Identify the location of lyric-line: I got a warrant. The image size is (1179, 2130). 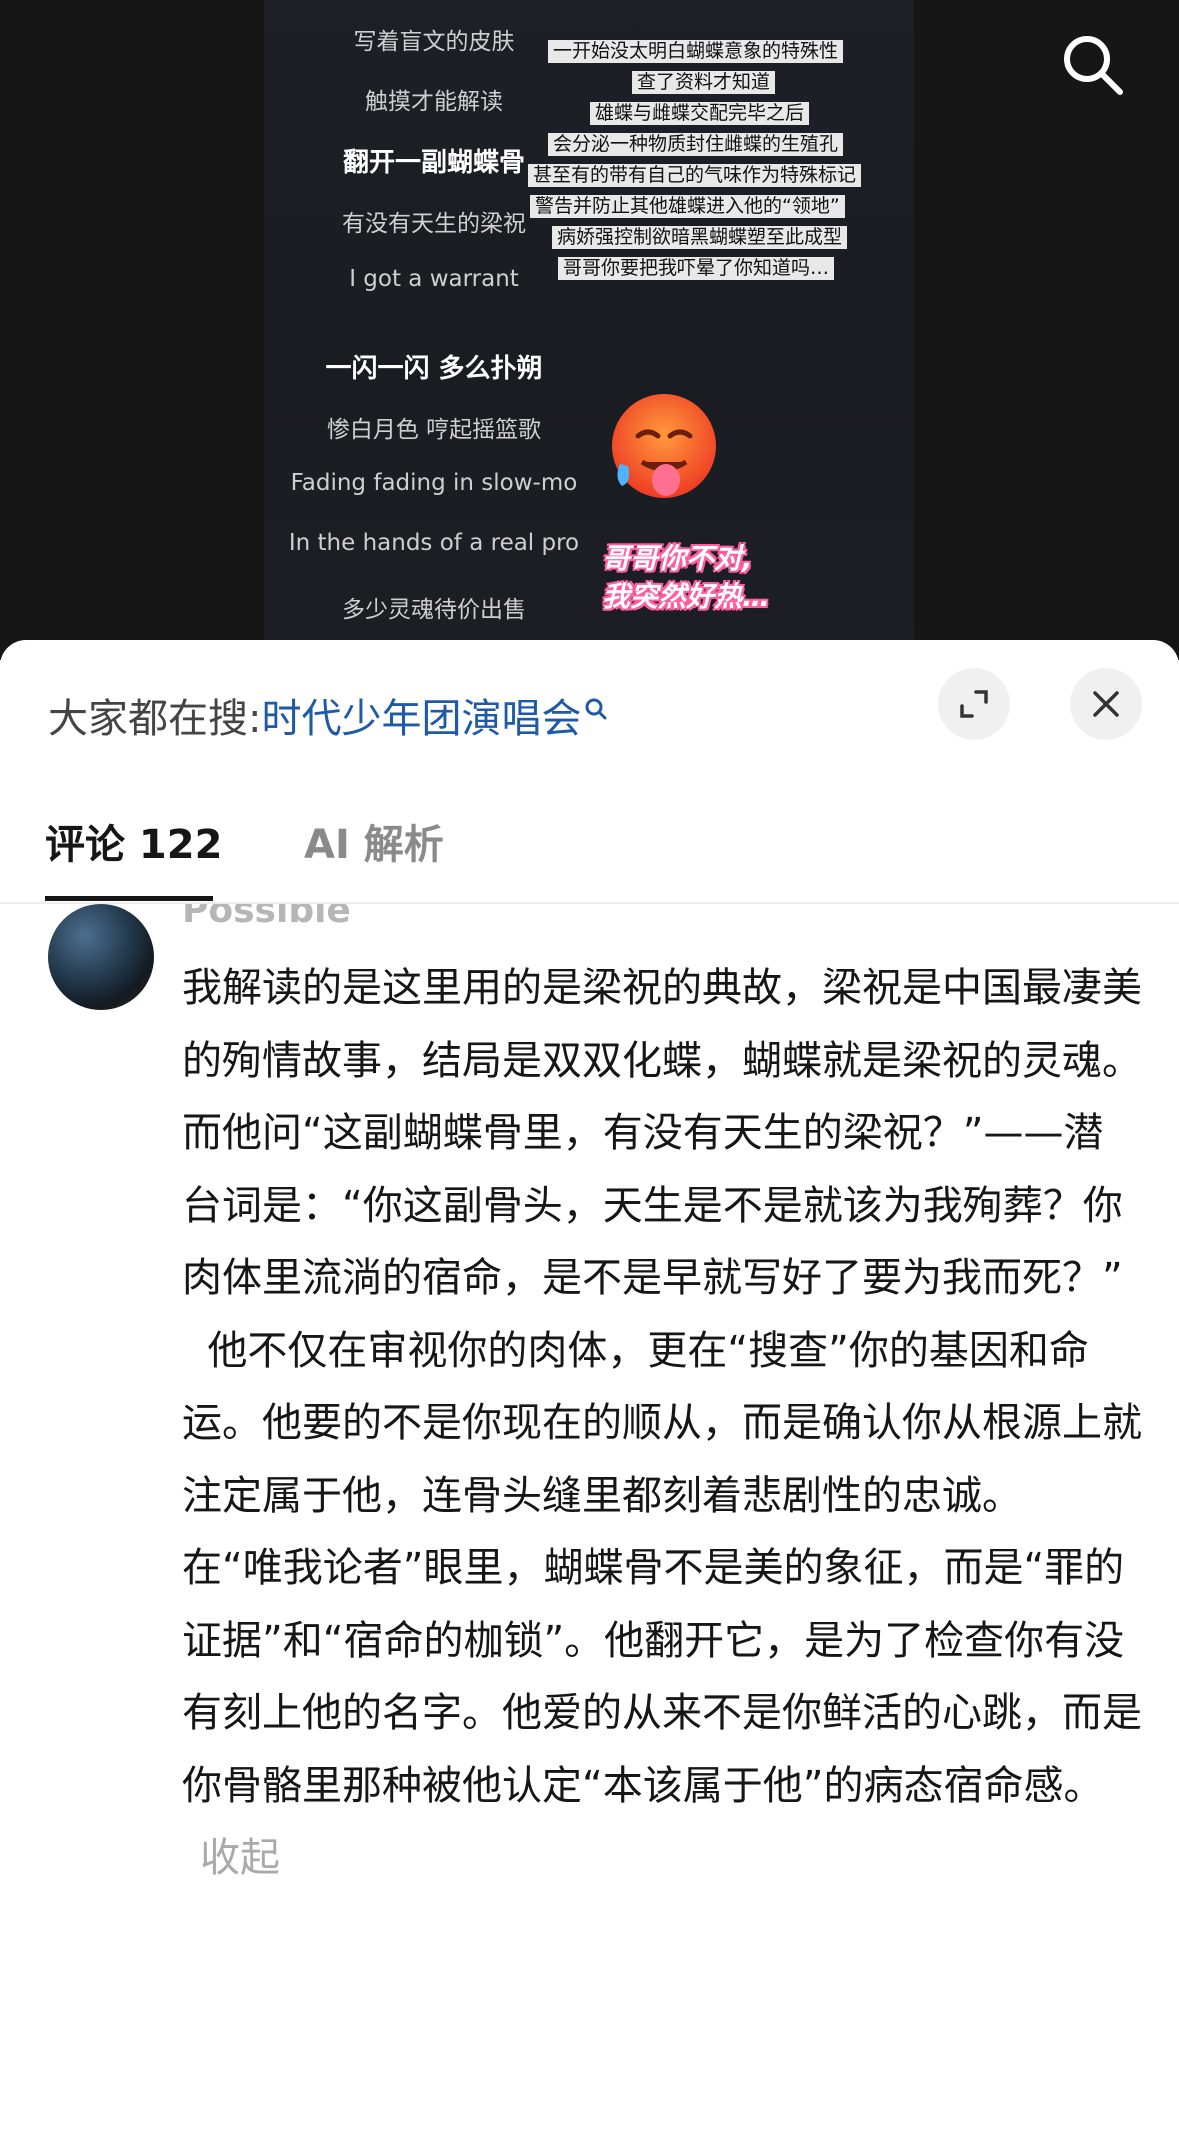
(434, 279).